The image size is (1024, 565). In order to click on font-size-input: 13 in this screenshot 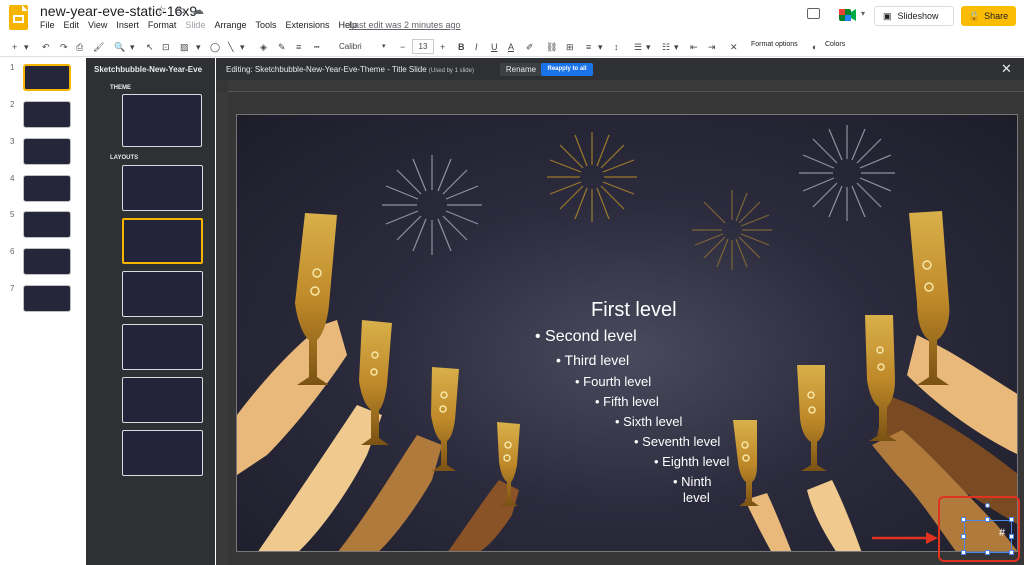, I will do `click(423, 46)`.